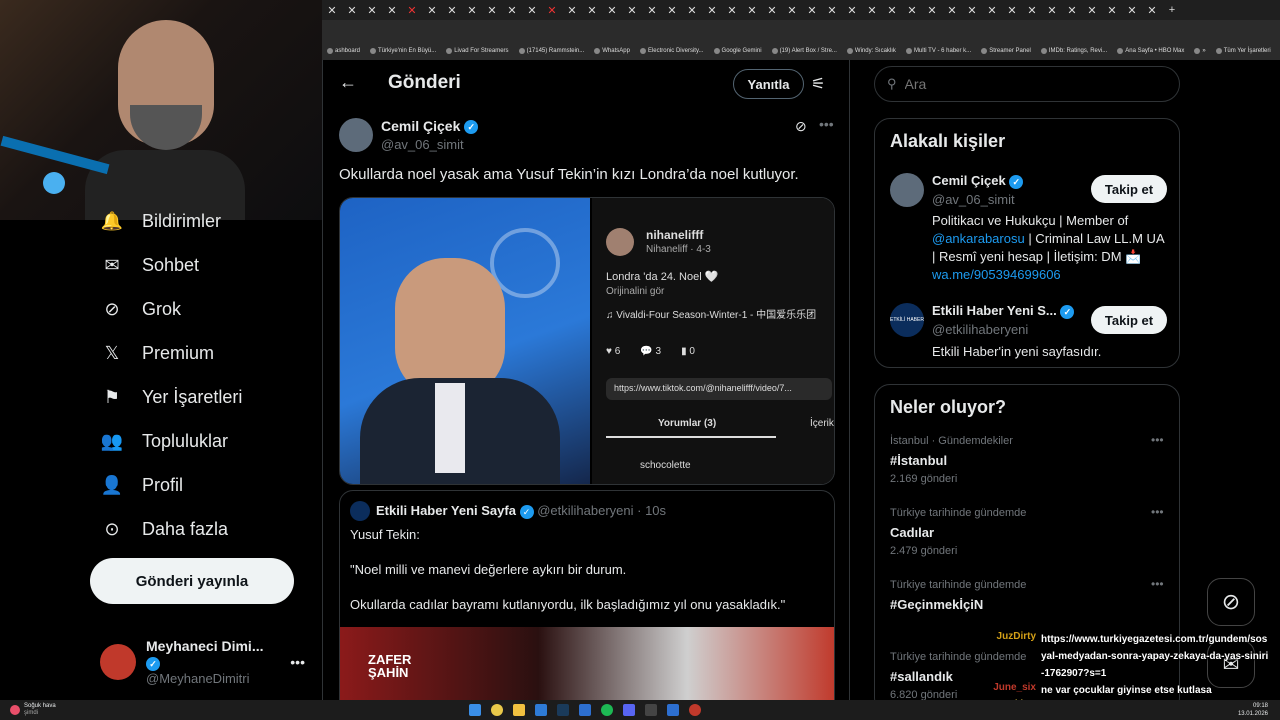 This screenshot has height=720, width=1280. I want to click on follow-button-2: Takip et, so click(1129, 320).